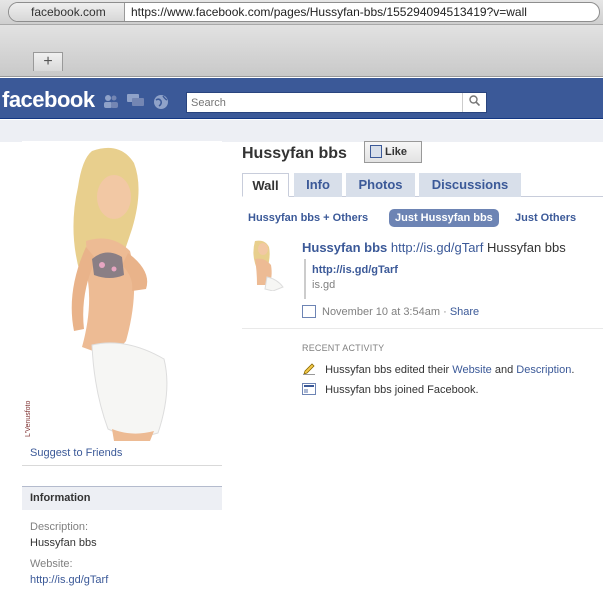  What do you see at coordinates (387, 370) in the screenshot?
I see `activity-text: Hussyfan bbs edited their` at bounding box center [387, 370].